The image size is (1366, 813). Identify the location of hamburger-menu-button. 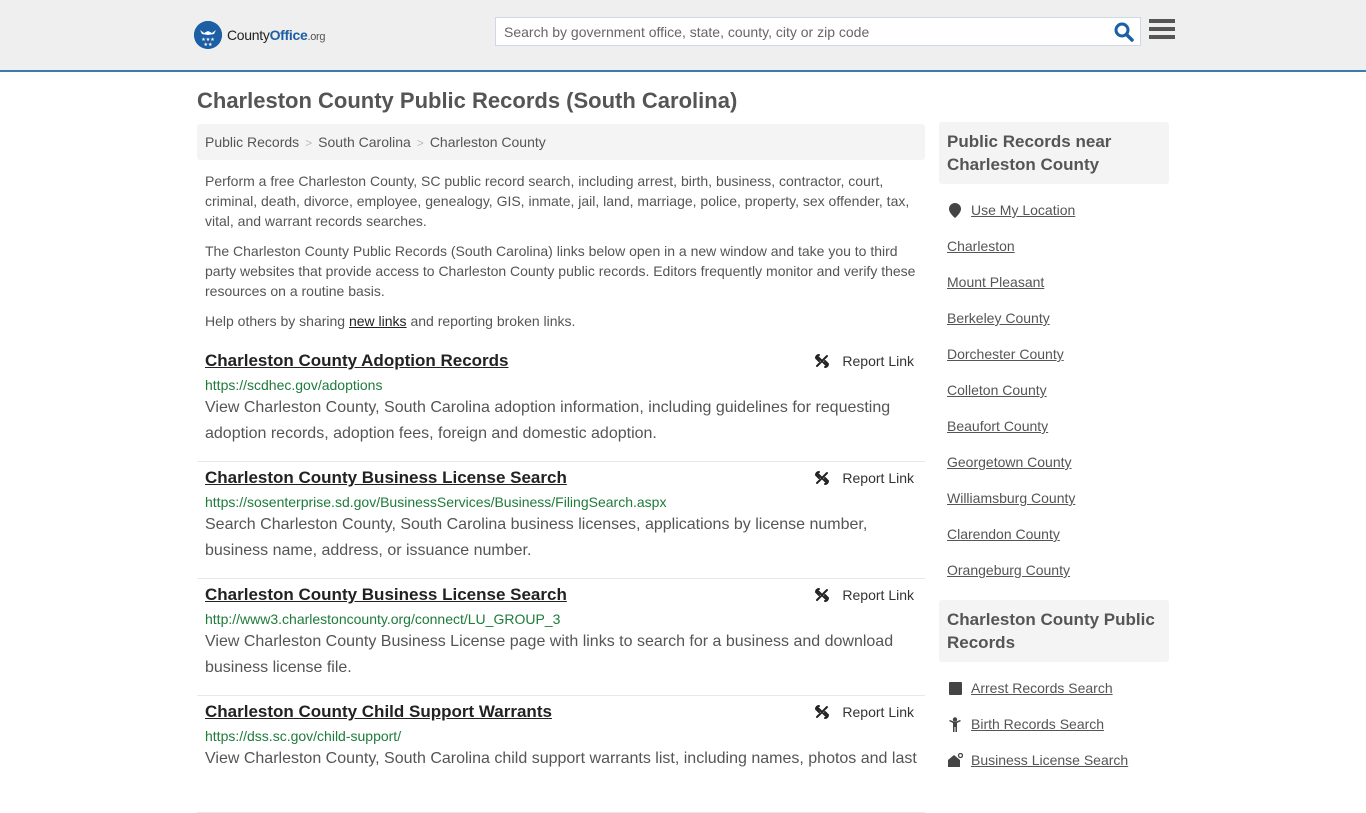
(1162, 30).